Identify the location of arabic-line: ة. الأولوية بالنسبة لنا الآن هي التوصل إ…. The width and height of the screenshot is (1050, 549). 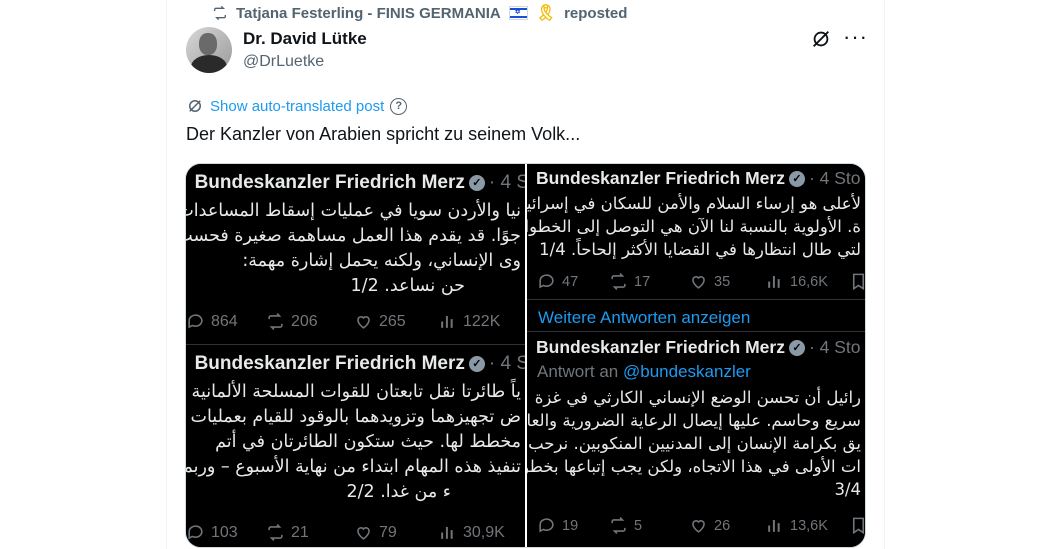
(694, 226).